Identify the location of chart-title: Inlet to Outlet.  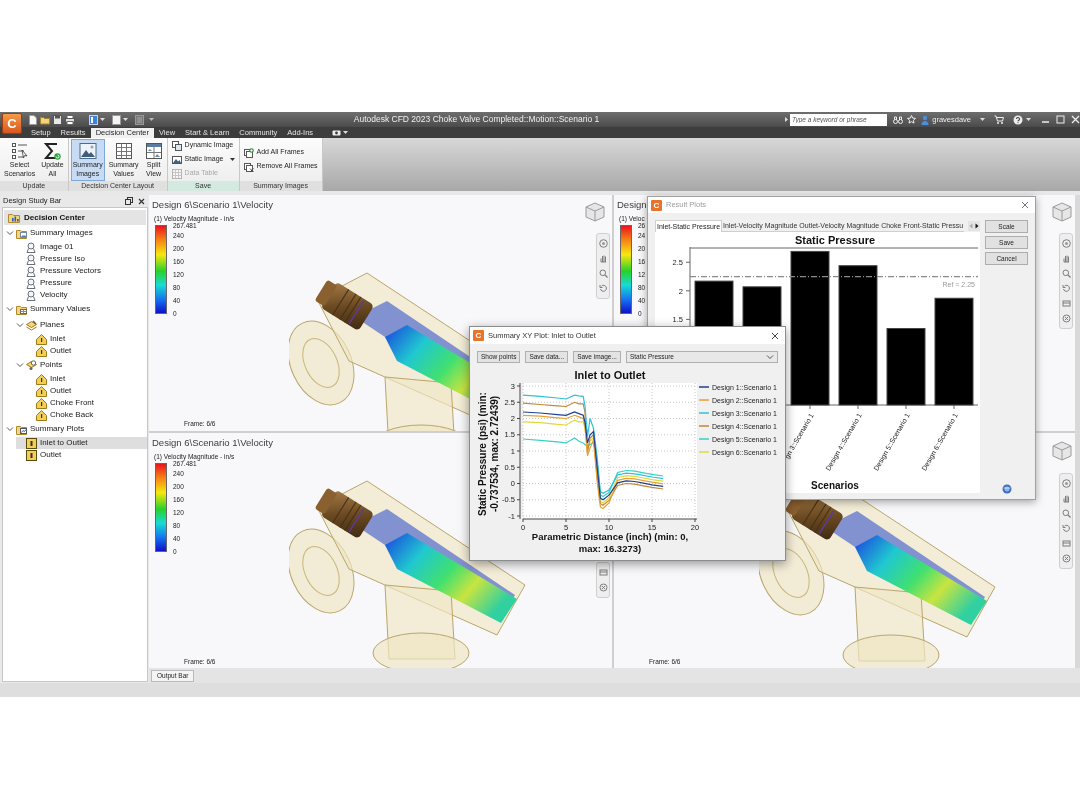
(610, 375).